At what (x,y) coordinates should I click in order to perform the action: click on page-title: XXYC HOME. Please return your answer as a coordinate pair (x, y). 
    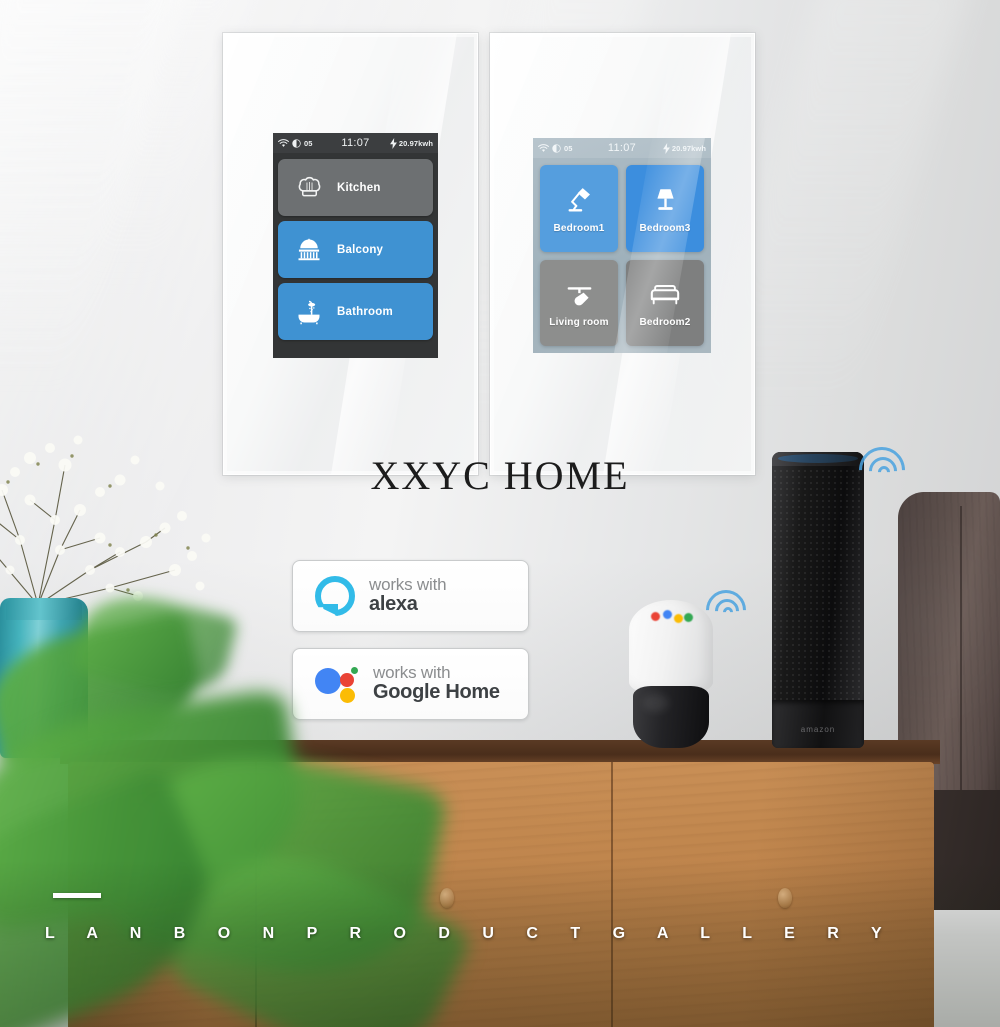
    Looking at the image, I should click on (500, 475).